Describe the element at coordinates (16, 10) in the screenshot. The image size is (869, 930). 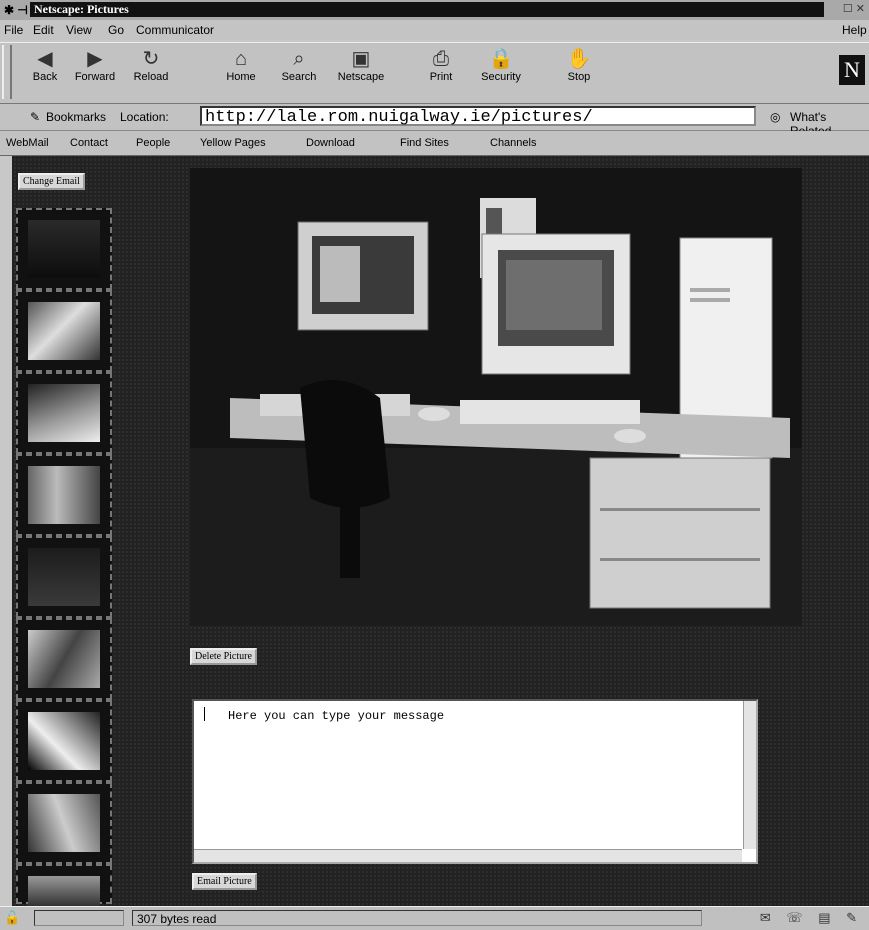
I see `window-menu-icon: ✱ ⊣` at that location.